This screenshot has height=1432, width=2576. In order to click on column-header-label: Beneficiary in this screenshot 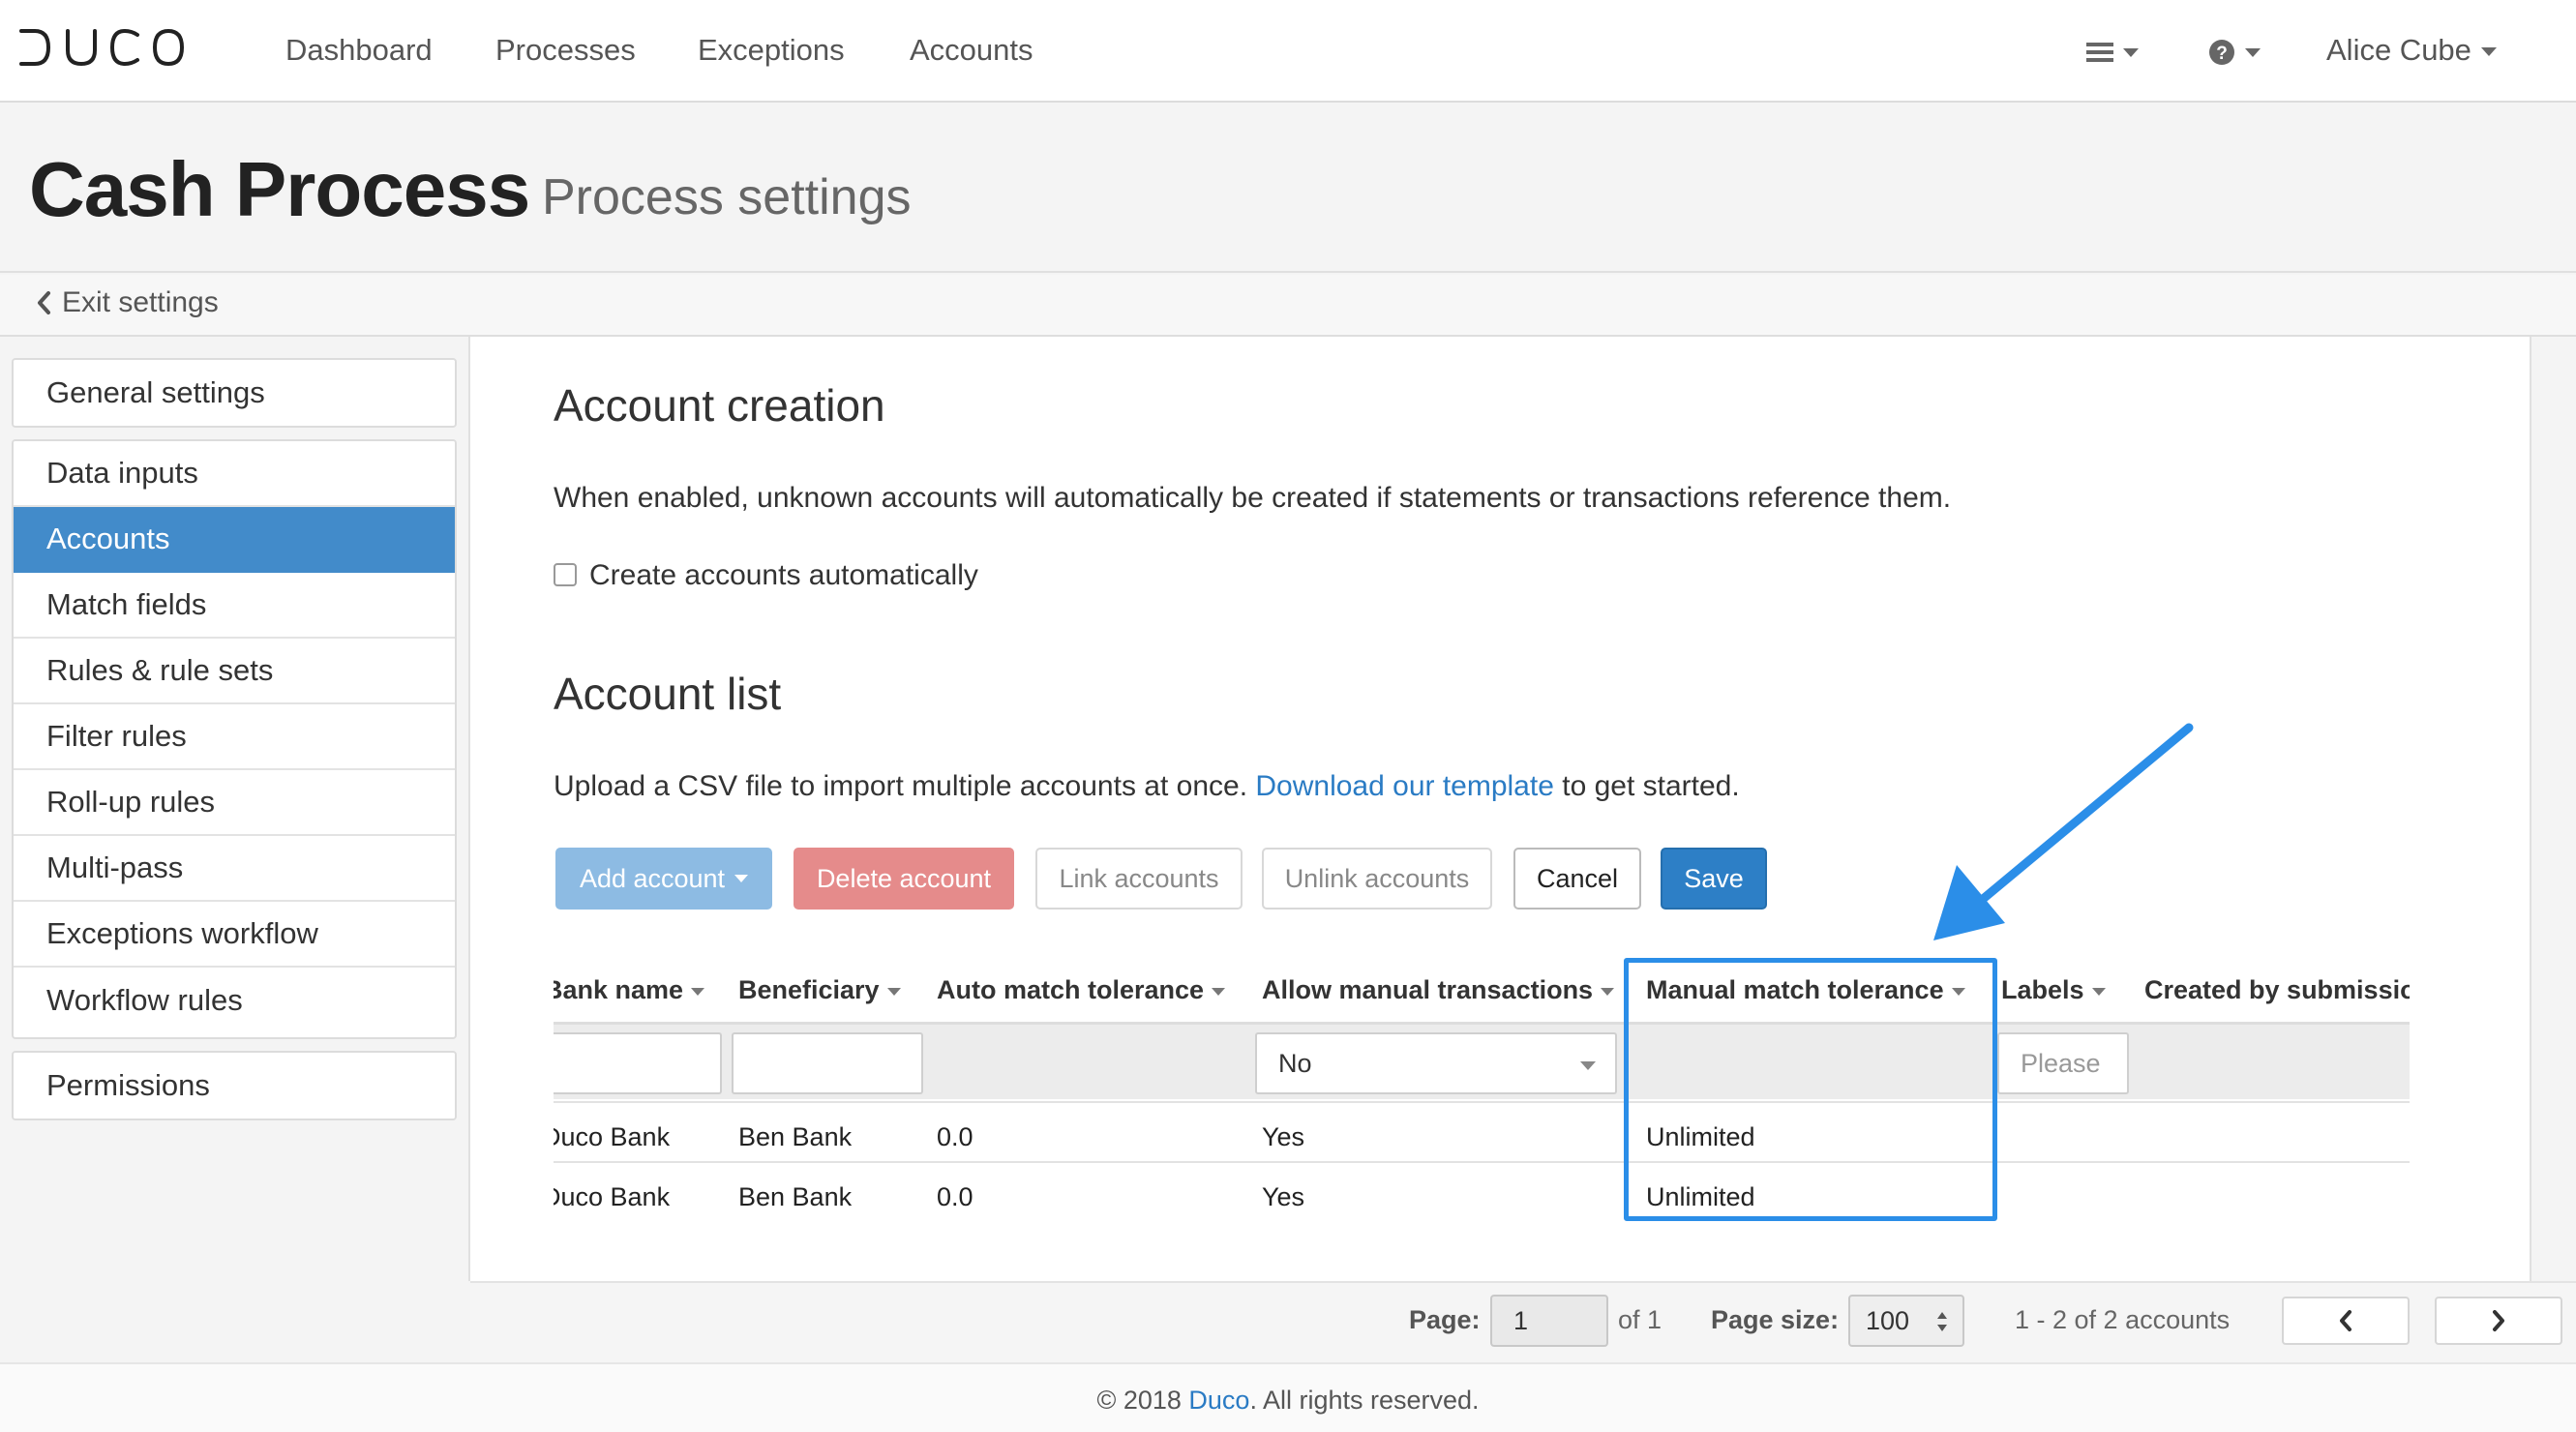, I will do `click(809, 990)`.